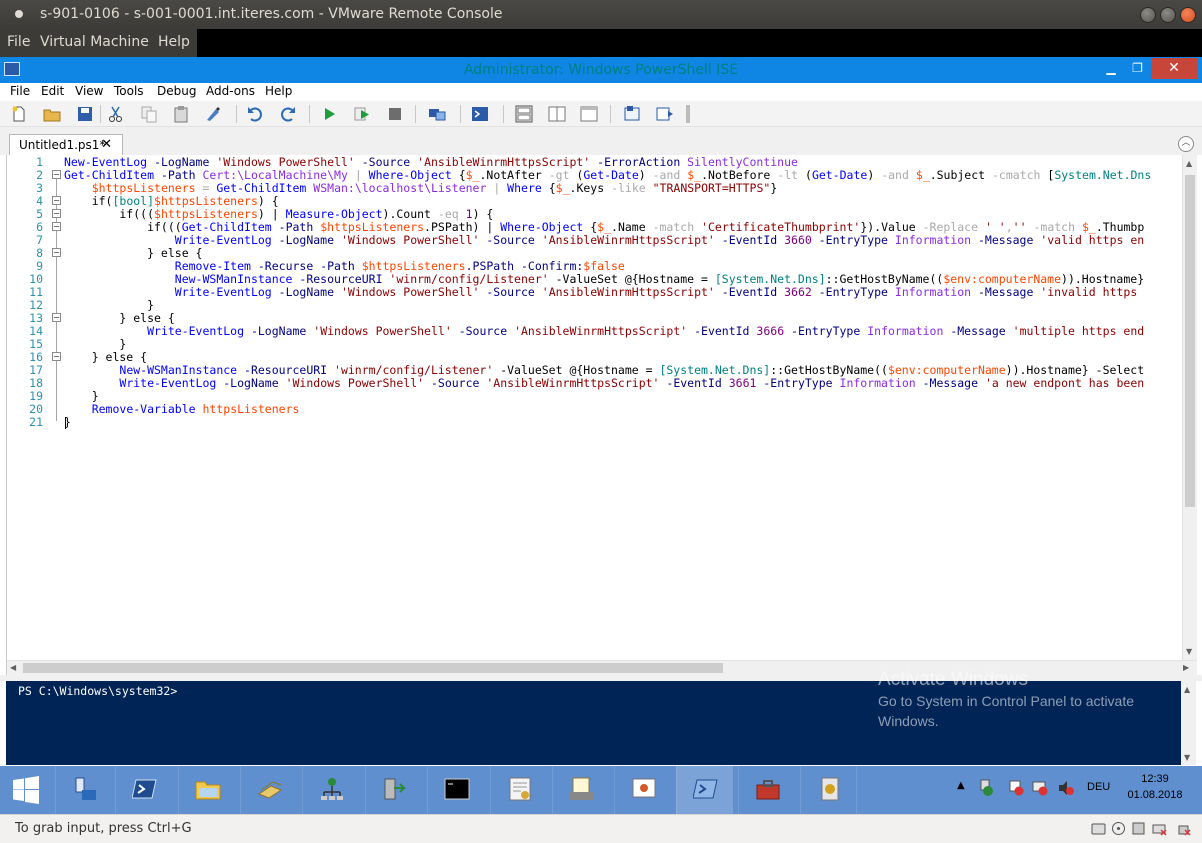 This screenshot has height=843, width=1202. What do you see at coordinates (1098, 828) in the screenshot?
I see `hard-disk-icon` at bounding box center [1098, 828].